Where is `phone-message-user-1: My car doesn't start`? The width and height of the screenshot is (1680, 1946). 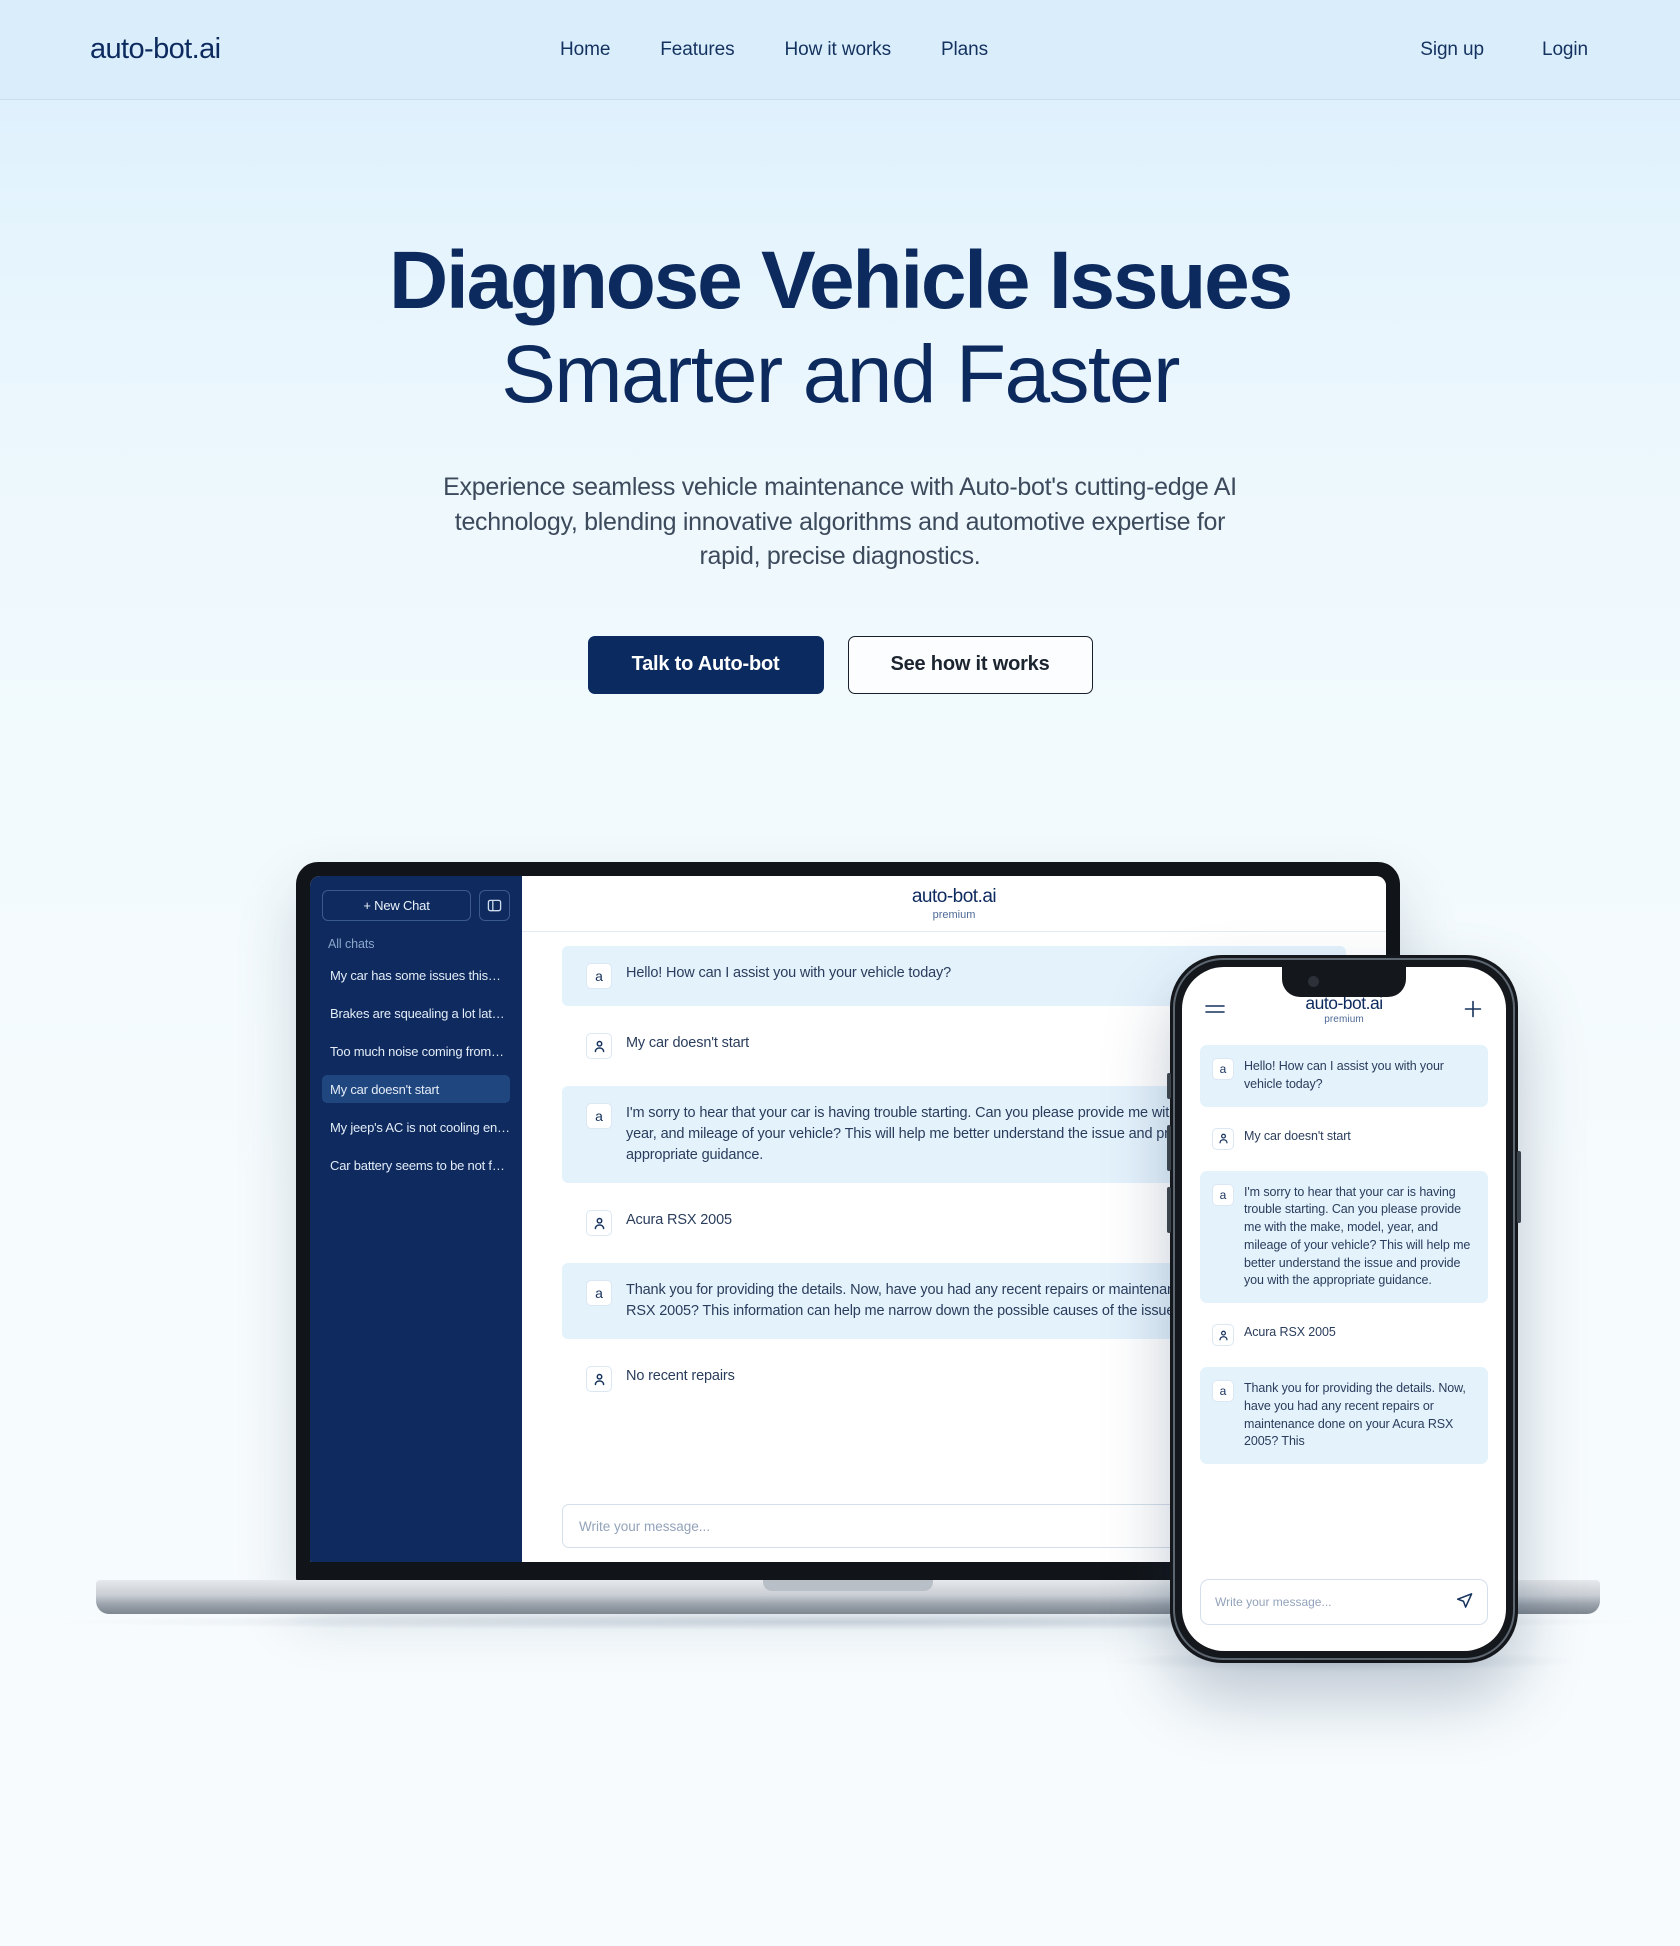 phone-message-user-1: My car doesn't start is located at coordinates (1344, 1139).